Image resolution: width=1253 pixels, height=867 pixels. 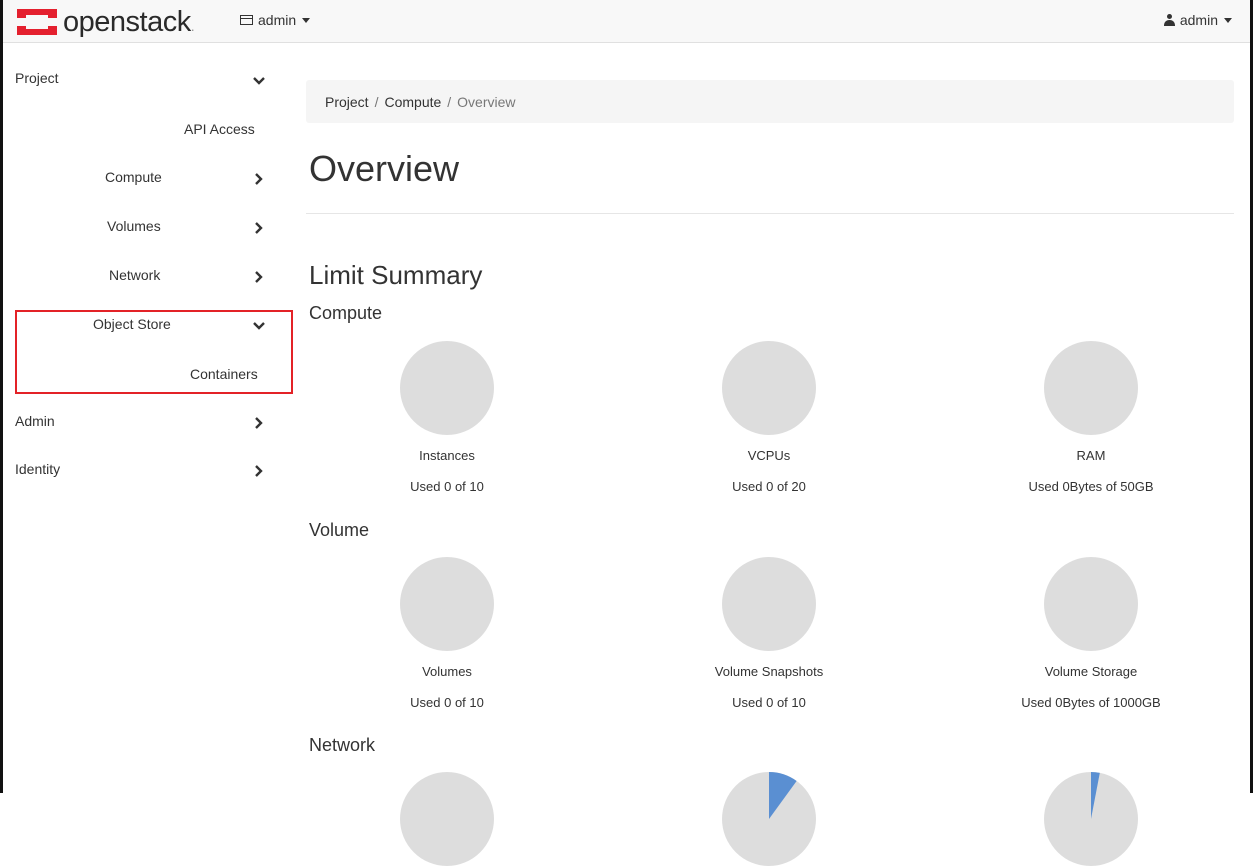 I want to click on sidebar-item-volumes: Volumes, so click(x=134, y=226).